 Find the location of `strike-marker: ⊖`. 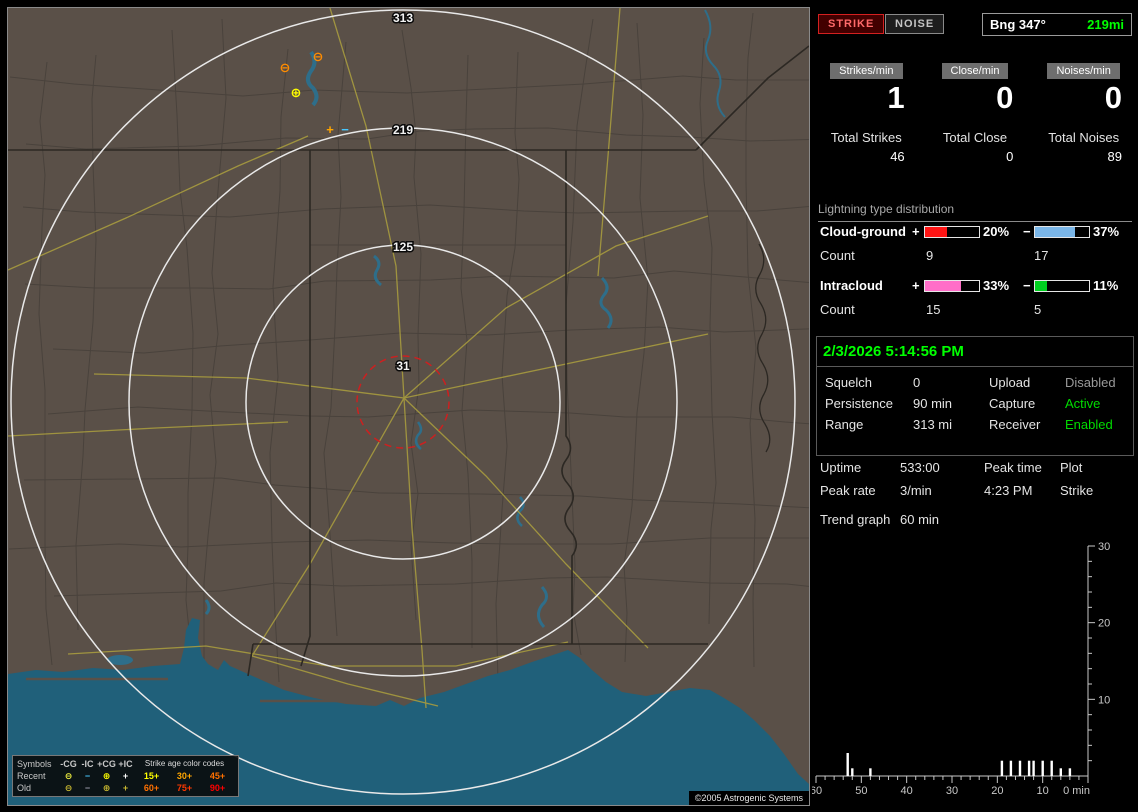

strike-marker: ⊖ is located at coordinates (285, 67).